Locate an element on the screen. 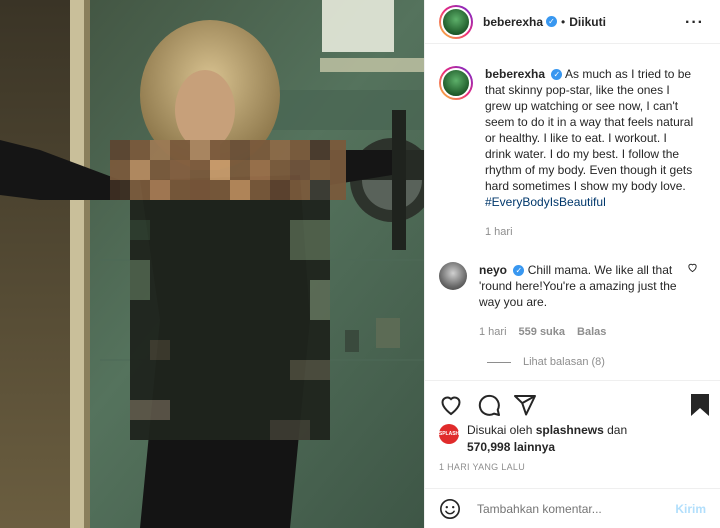 Image resolution: width=720 pixels, height=528 pixels. replies-divider is located at coordinates (499, 362).